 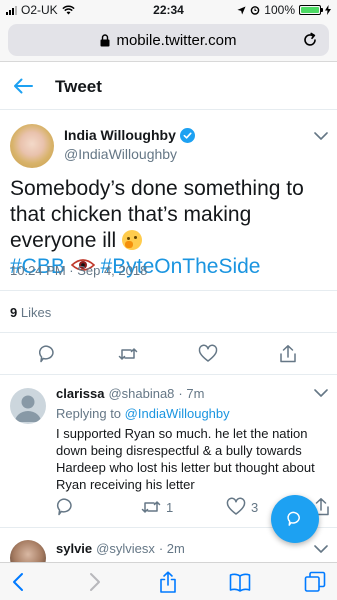 I want to click on reply-header: sylvie @sylviesx · 2m, so click(x=120, y=548).